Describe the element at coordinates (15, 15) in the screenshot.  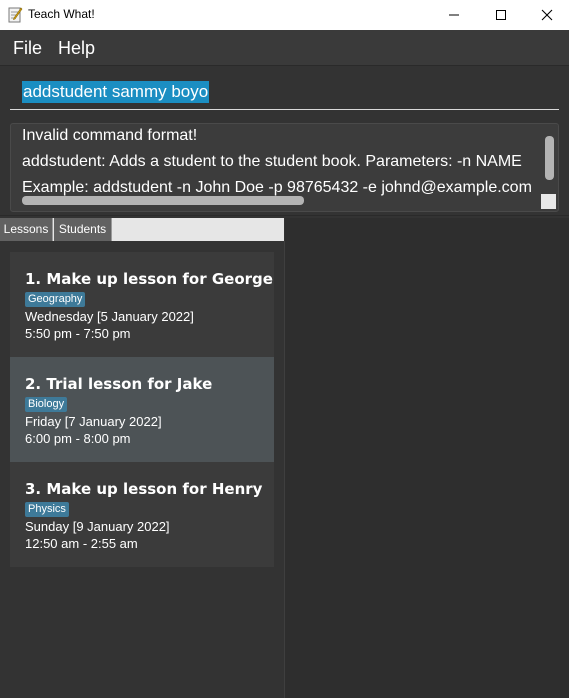
I see `notepad-icon` at that location.